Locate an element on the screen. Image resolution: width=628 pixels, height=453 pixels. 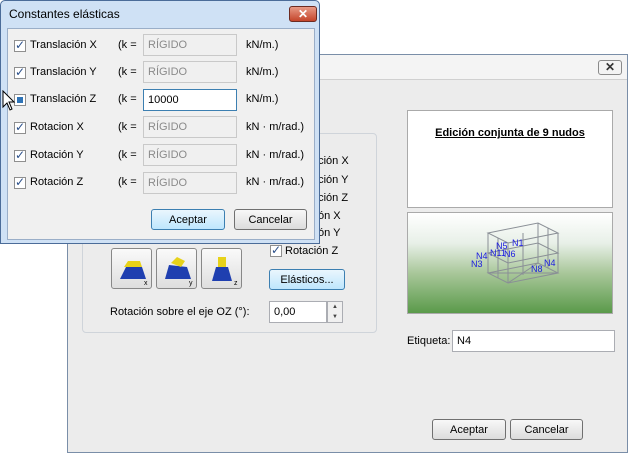
axis-x-icon-button: x is located at coordinates (131, 268).